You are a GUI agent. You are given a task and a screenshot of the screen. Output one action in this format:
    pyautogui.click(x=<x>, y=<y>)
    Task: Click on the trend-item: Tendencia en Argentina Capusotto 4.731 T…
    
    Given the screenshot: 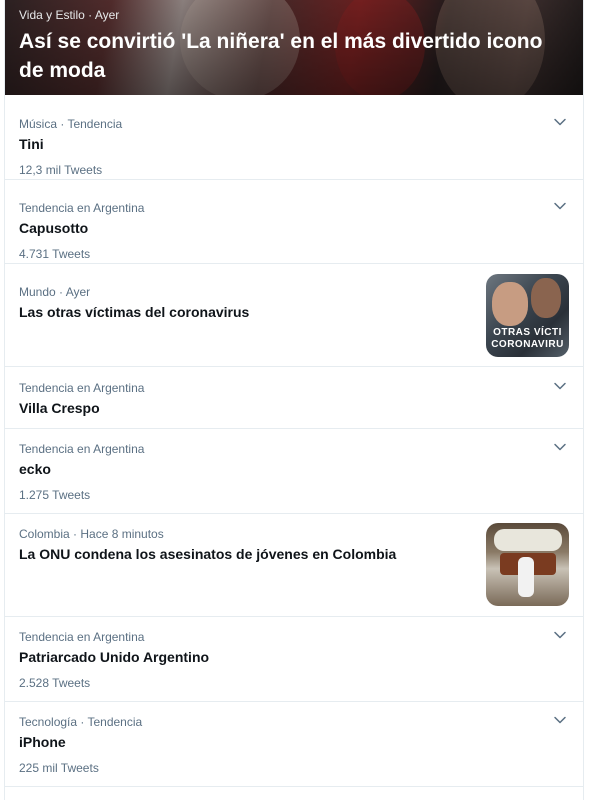 What is the action you would take?
    pyautogui.click(x=294, y=222)
    